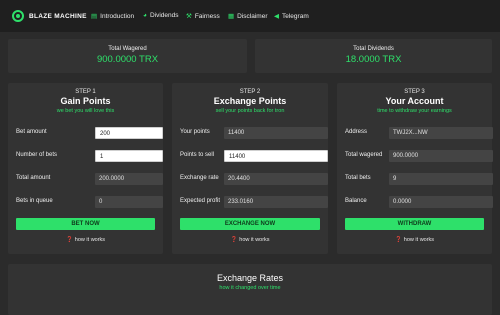 The height and width of the screenshot is (315, 500). What do you see at coordinates (31, 132) in the screenshot?
I see `bet-amount-label: Bet amount` at bounding box center [31, 132].